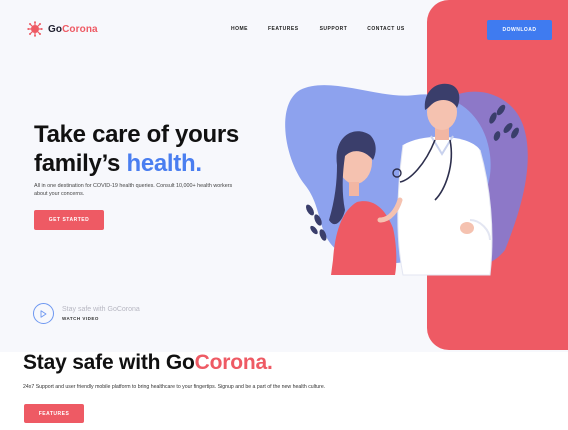 The image size is (568, 430). I want to click on hero-title: Take care of yours family’s health., so click(136, 149).